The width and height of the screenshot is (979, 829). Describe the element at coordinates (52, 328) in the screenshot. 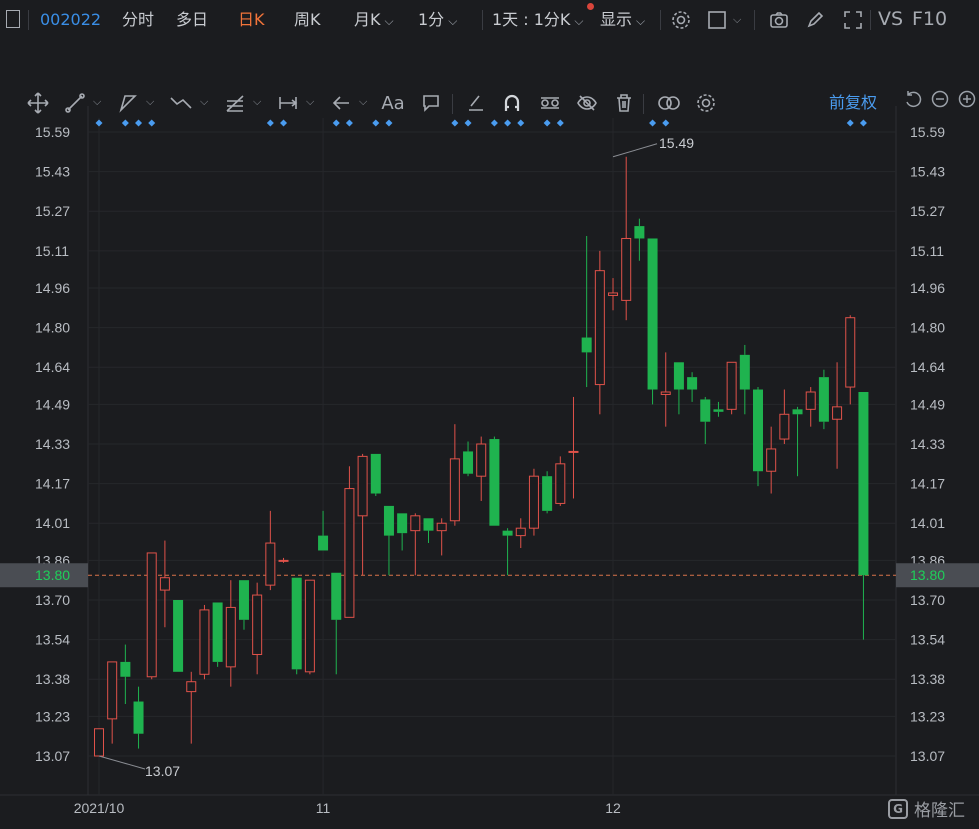

I see `y-tick-label-left: 14.80` at that location.